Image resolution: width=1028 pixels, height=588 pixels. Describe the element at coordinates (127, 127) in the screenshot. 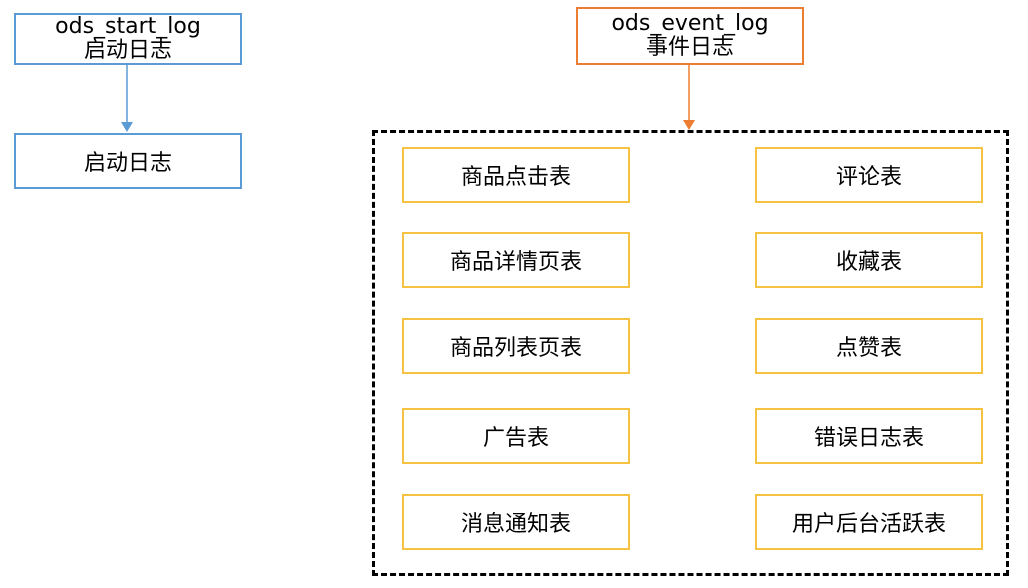

I see `start-log-arrow-head` at that location.